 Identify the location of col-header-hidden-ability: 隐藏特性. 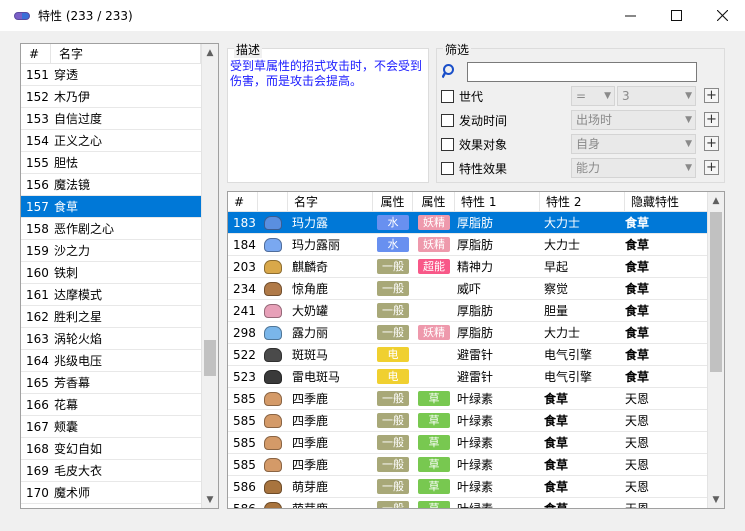
(666, 201).